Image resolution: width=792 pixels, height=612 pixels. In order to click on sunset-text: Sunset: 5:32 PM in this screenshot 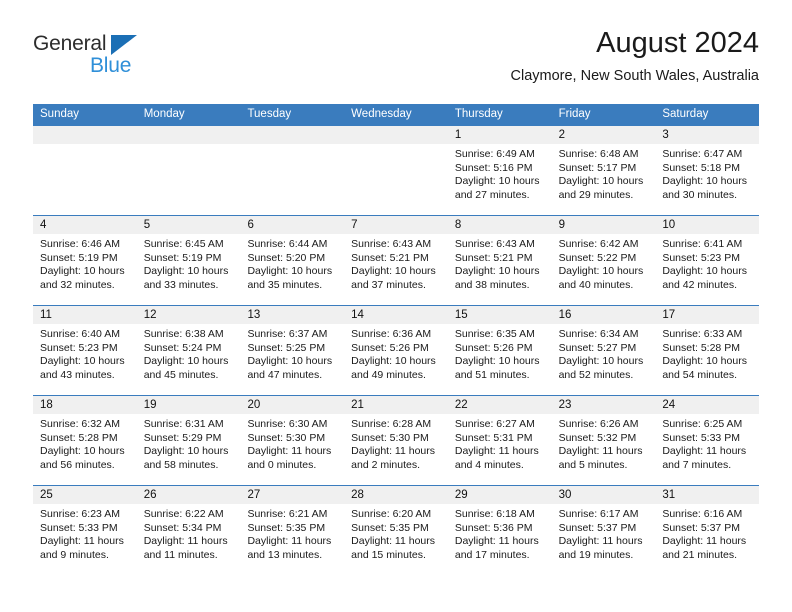, I will do `click(597, 437)`.